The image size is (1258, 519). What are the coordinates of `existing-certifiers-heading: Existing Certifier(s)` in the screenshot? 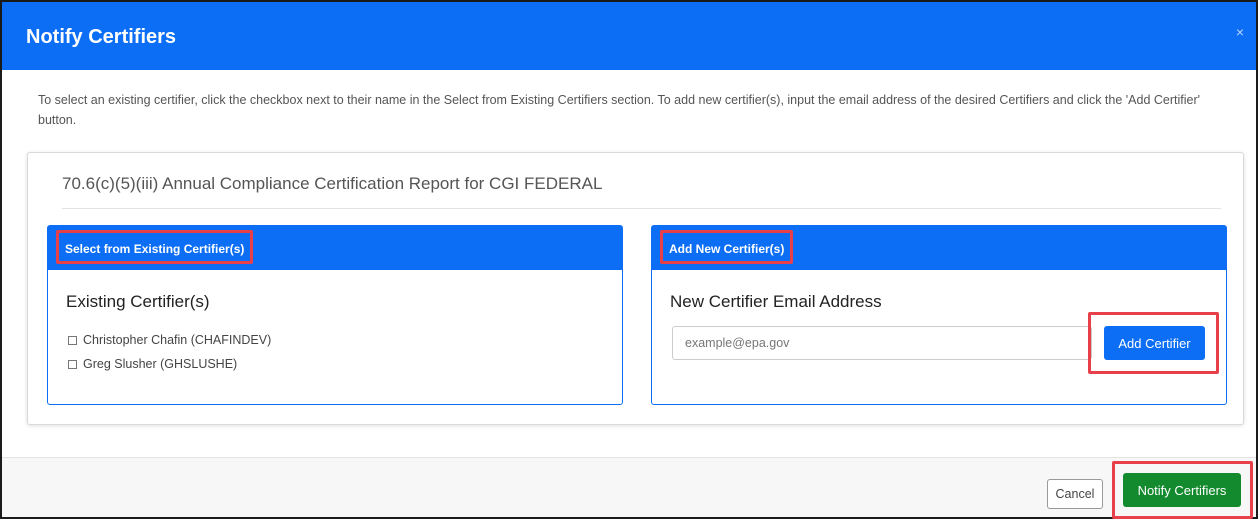 It's located at (138, 301).